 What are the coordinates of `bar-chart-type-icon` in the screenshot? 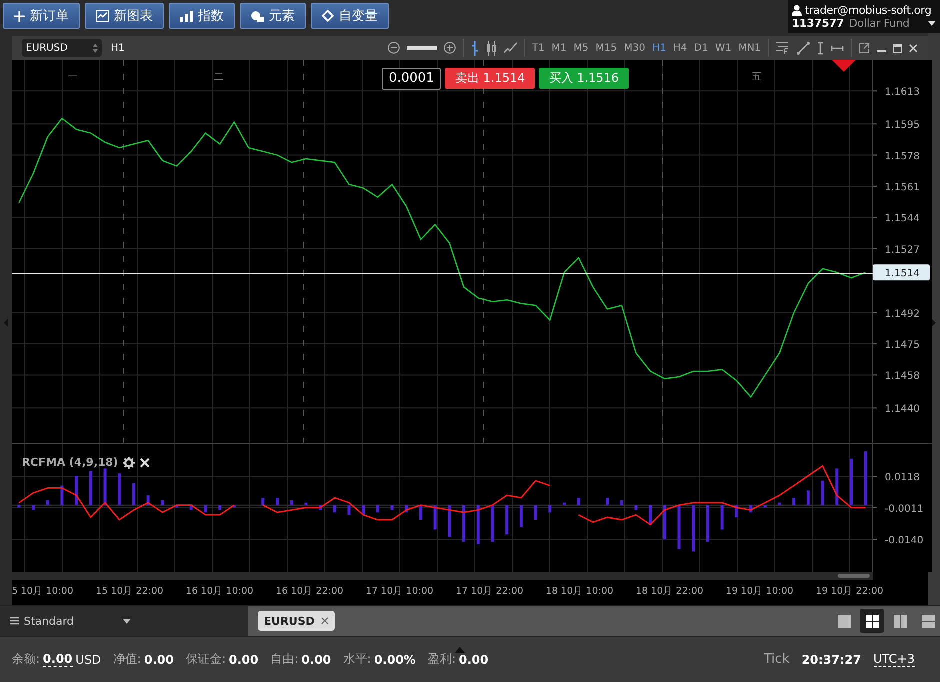 It's located at (475, 48).